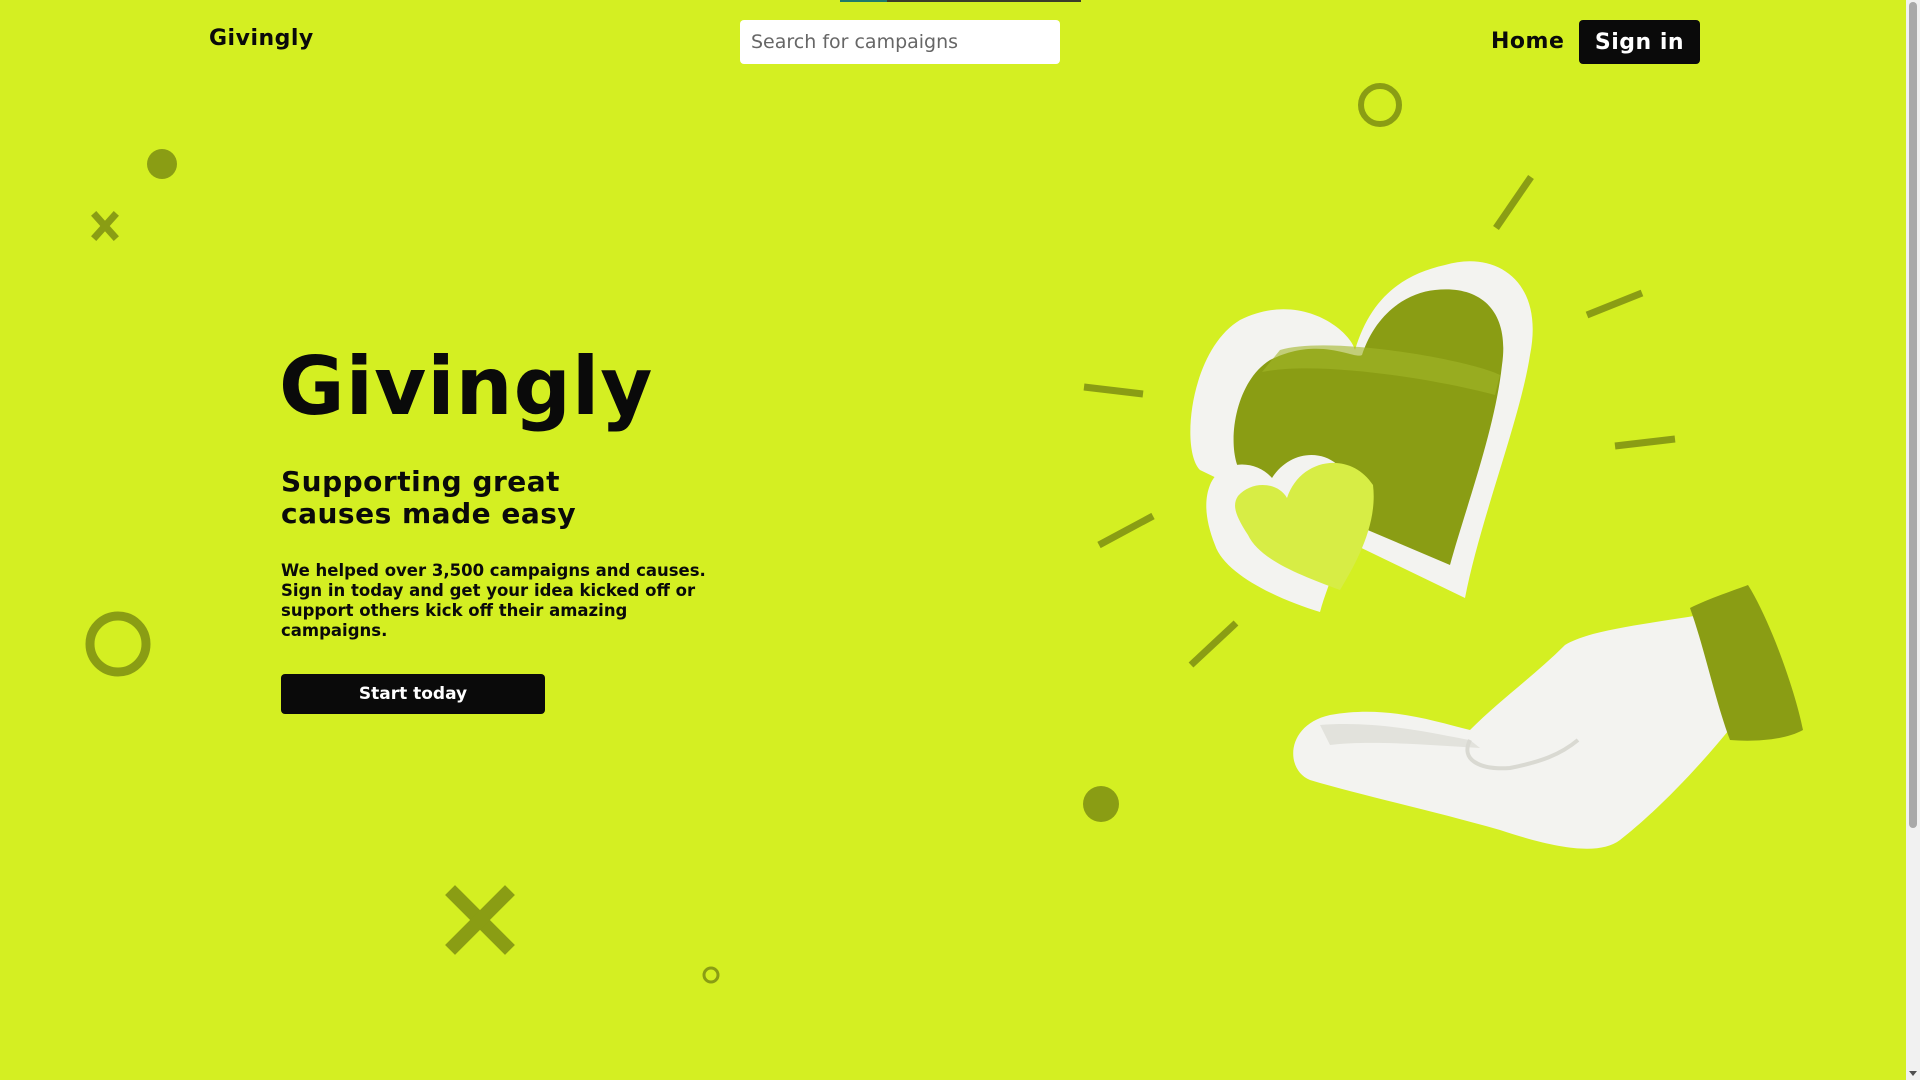 The height and width of the screenshot is (1080, 1920). I want to click on ray-decorations, so click(1379, 421).